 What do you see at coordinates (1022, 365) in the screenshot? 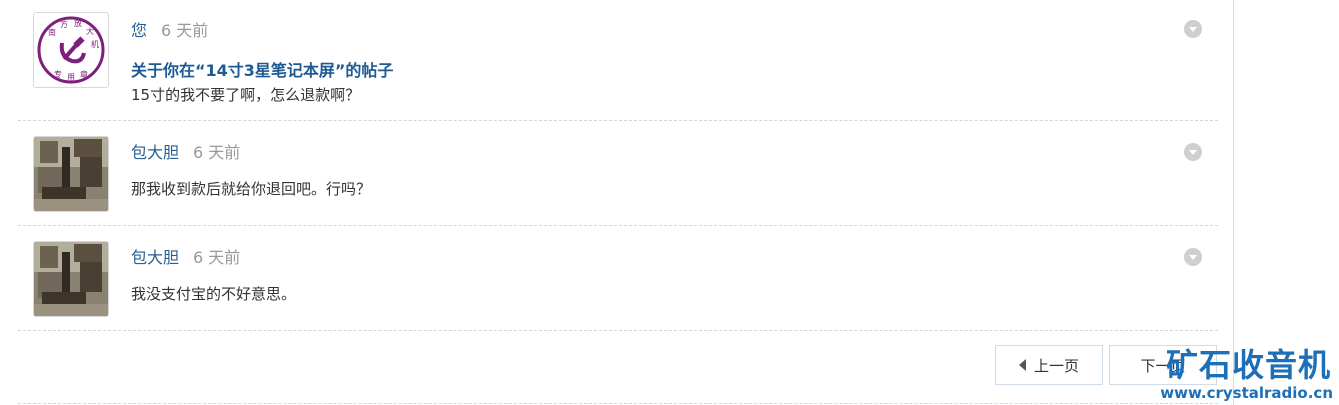
I see `chevron-left-icon` at bounding box center [1022, 365].